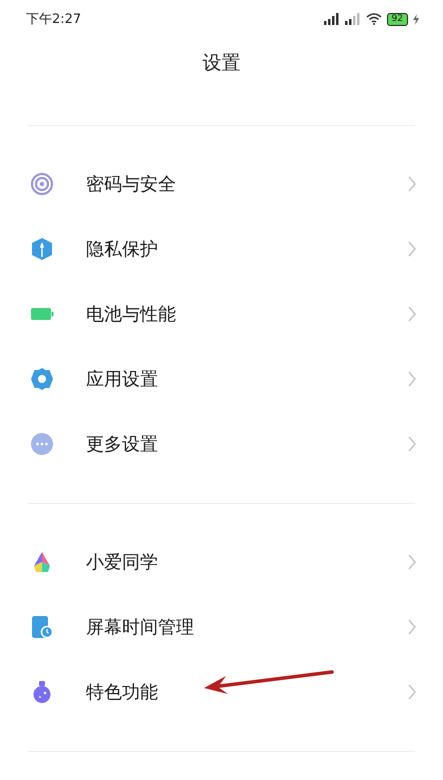 The width and height of the screenshot is (443, 780). Describe the element at coordinates (221, 691) in the screenshot. I see `settings-item: 特色功能` at that location.